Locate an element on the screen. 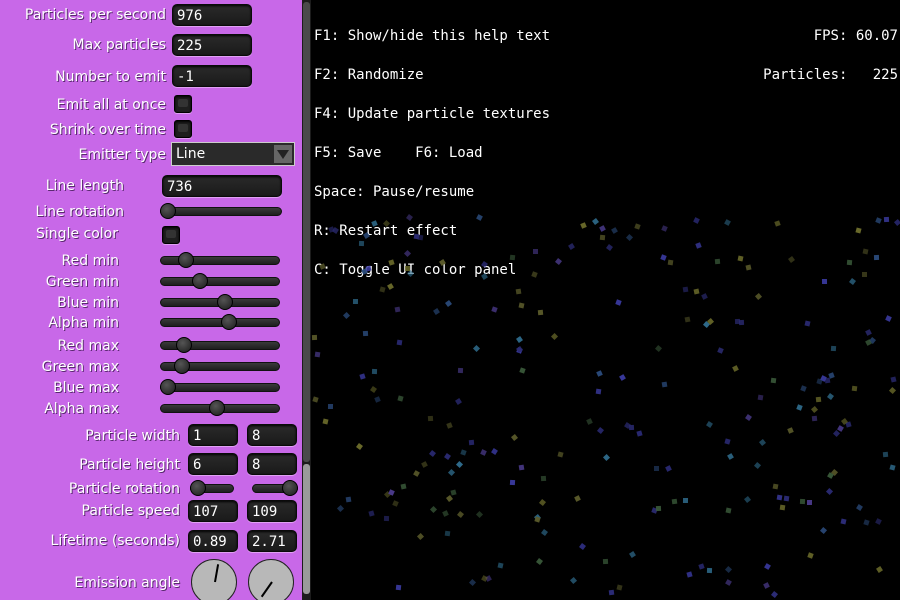 The height and width of the screenshot is (600, 900). emitter-type-dropdown: Line is located at coordinates (233, 154).